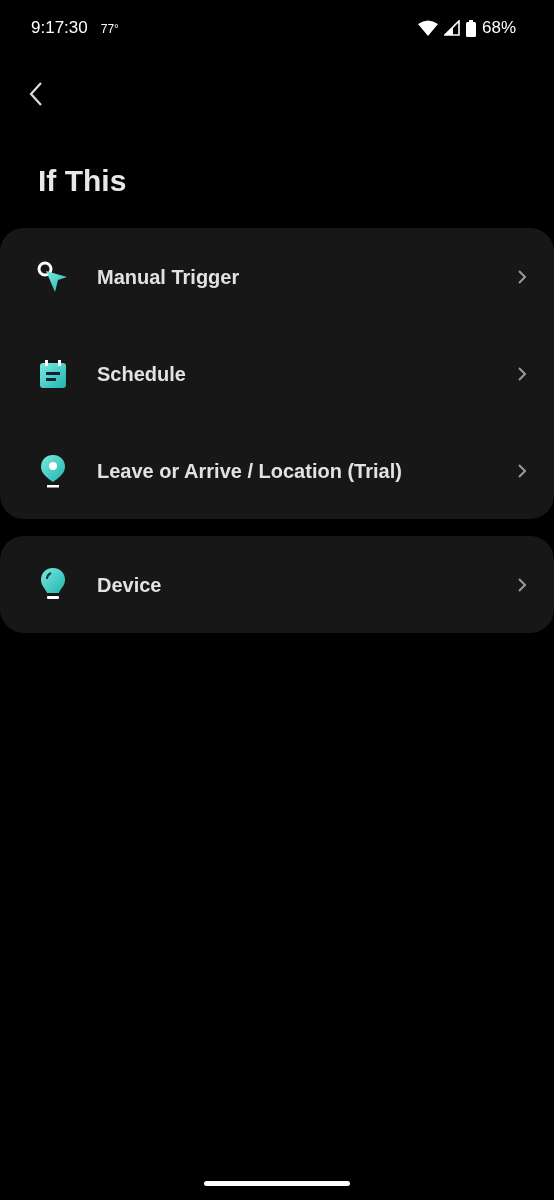  Describe the element at coordinates (498, 28) in the screenshot. I see `battery-percentage: 68%` at that location.